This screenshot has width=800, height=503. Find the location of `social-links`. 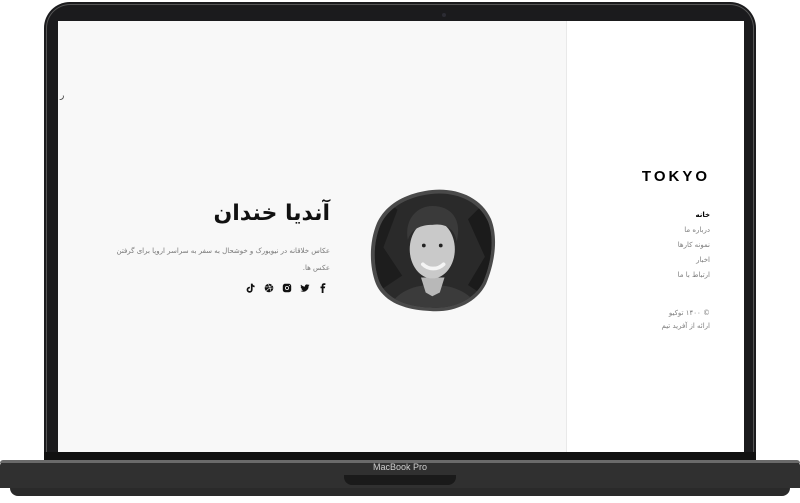

social-links is located at coordinates (287, 288).